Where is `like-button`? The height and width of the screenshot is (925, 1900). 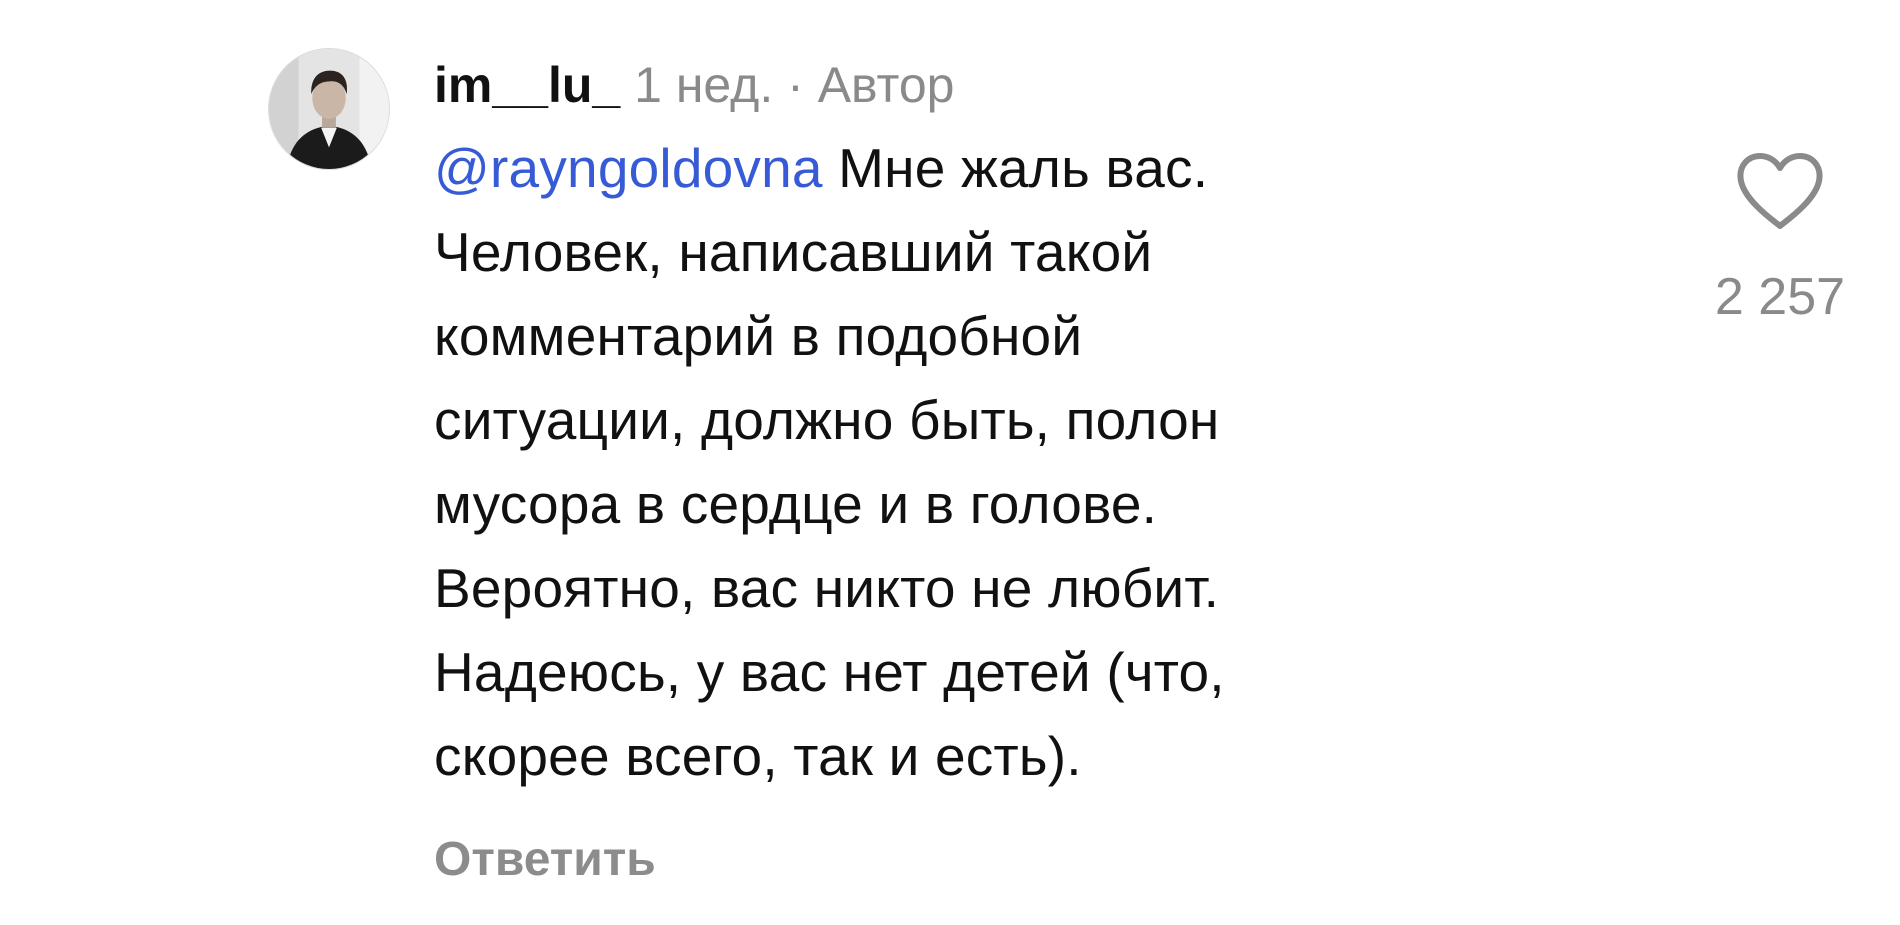
like-button is located at coordinates (1780, 192).